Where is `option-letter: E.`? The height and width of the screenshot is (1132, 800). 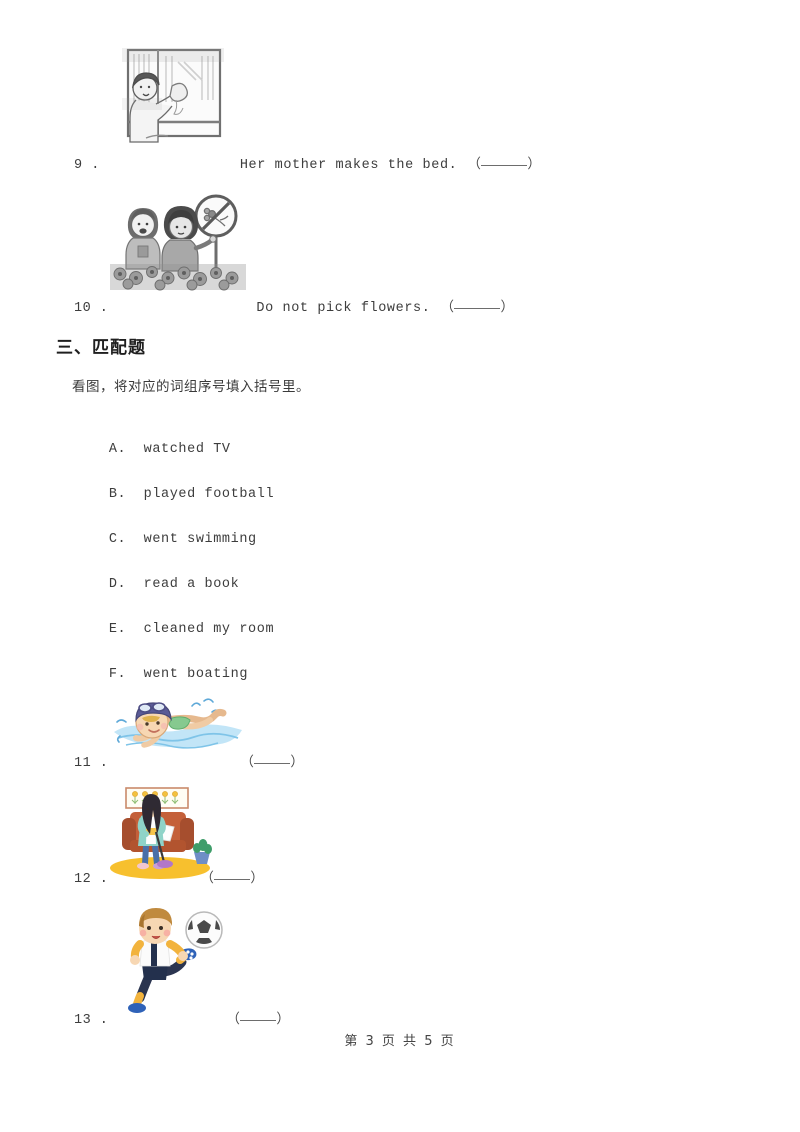
option-letter: E. is located at coordinates (117, 629).